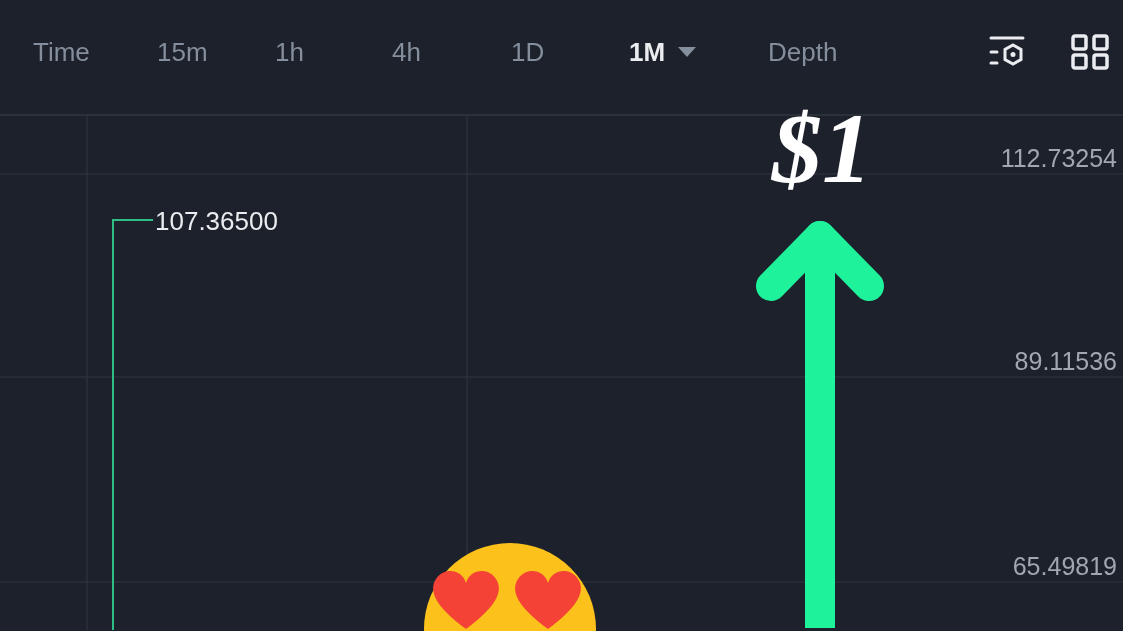  I want to click on high-price-label: 107.36500, so click(216, 221).